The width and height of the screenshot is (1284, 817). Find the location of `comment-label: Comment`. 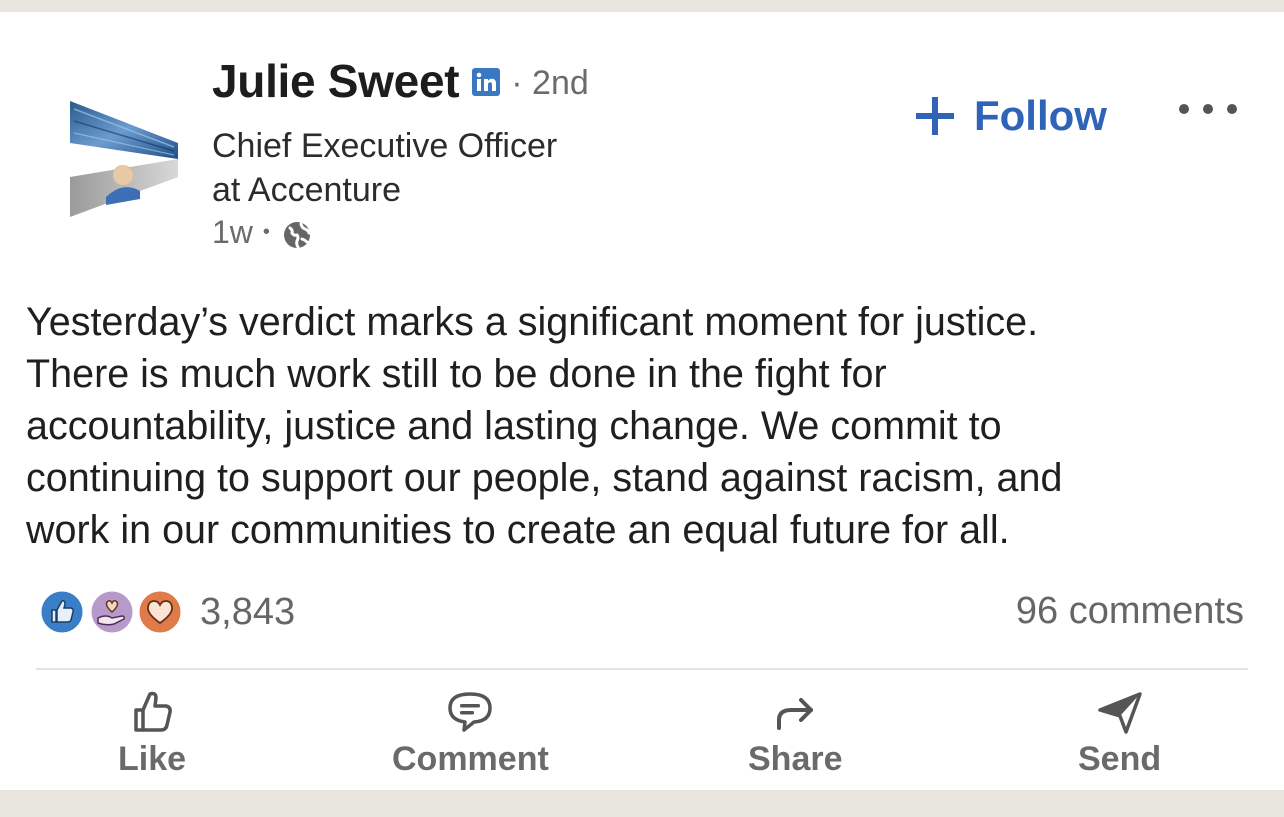

comment-label: Comment is located at coordinates (470, 759).